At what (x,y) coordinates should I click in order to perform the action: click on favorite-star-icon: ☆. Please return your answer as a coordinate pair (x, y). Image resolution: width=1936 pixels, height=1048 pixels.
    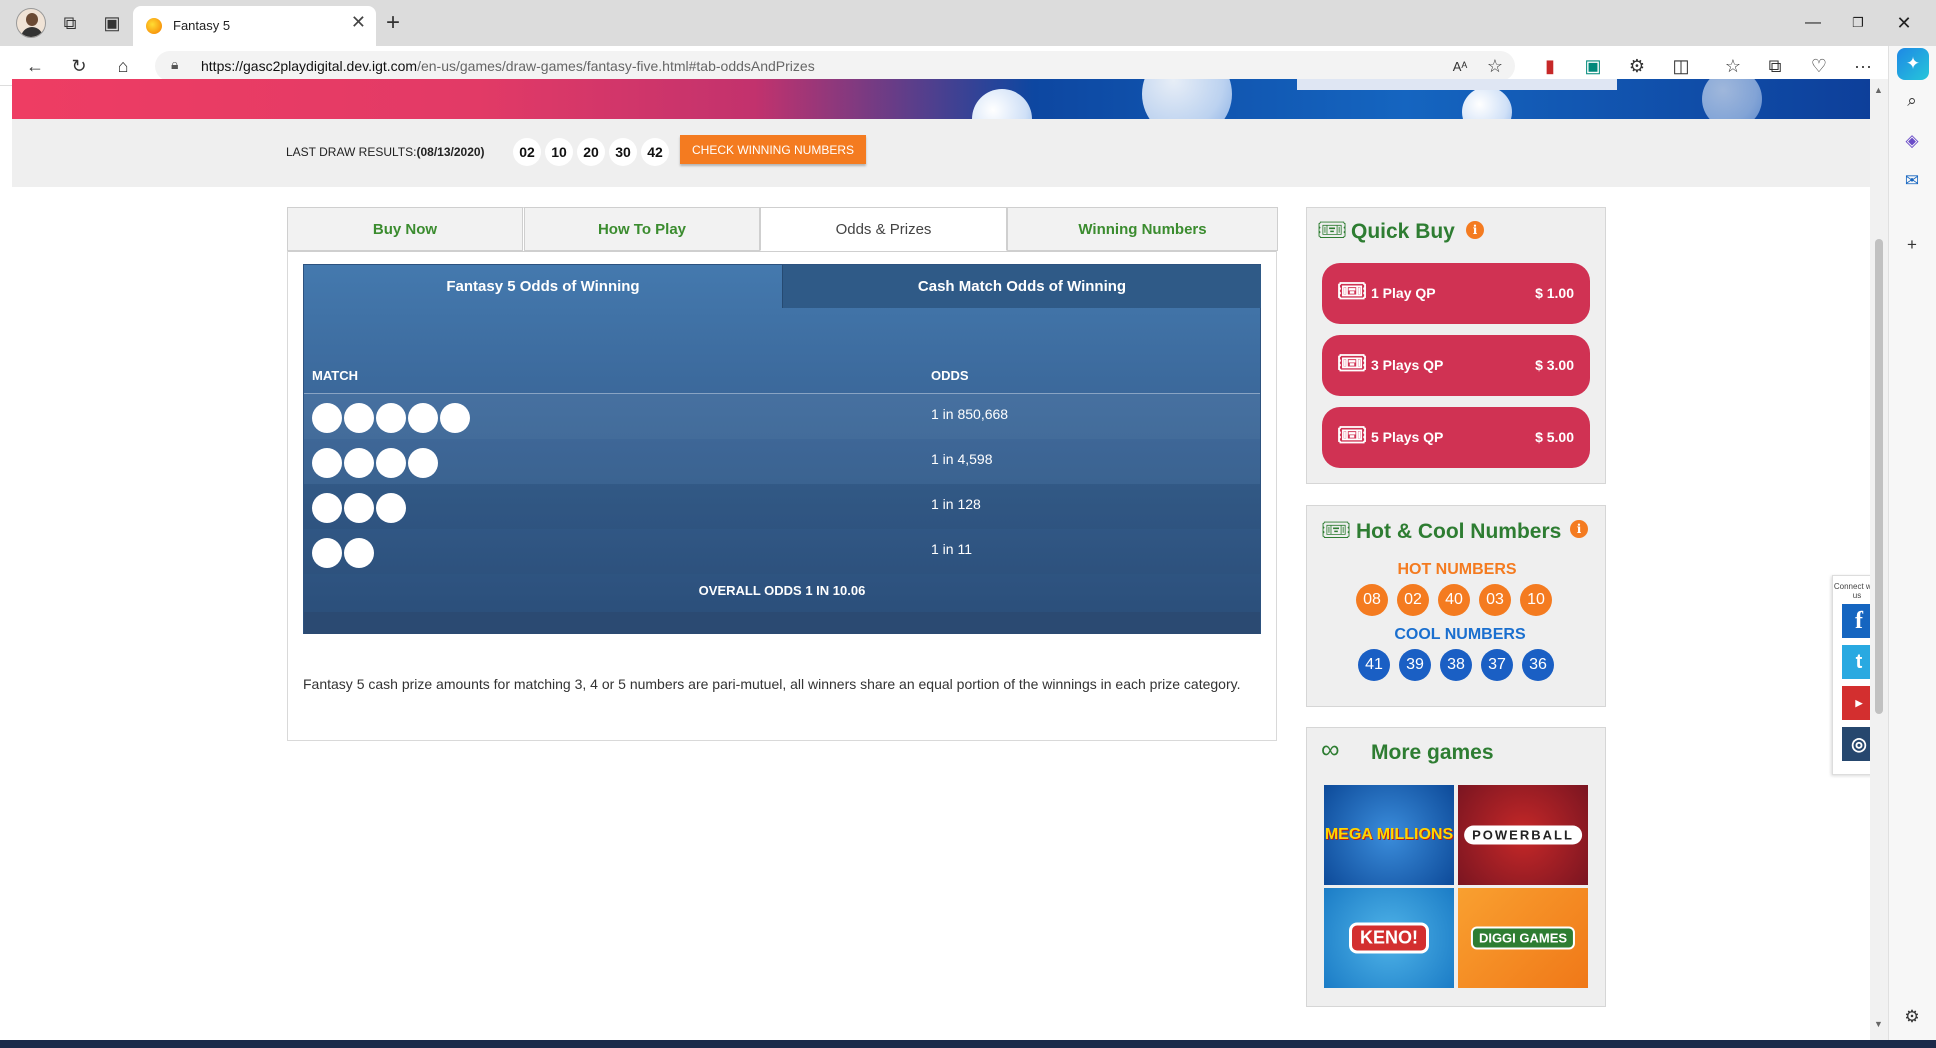
    Looking at the image, I should click on (1495, 66).